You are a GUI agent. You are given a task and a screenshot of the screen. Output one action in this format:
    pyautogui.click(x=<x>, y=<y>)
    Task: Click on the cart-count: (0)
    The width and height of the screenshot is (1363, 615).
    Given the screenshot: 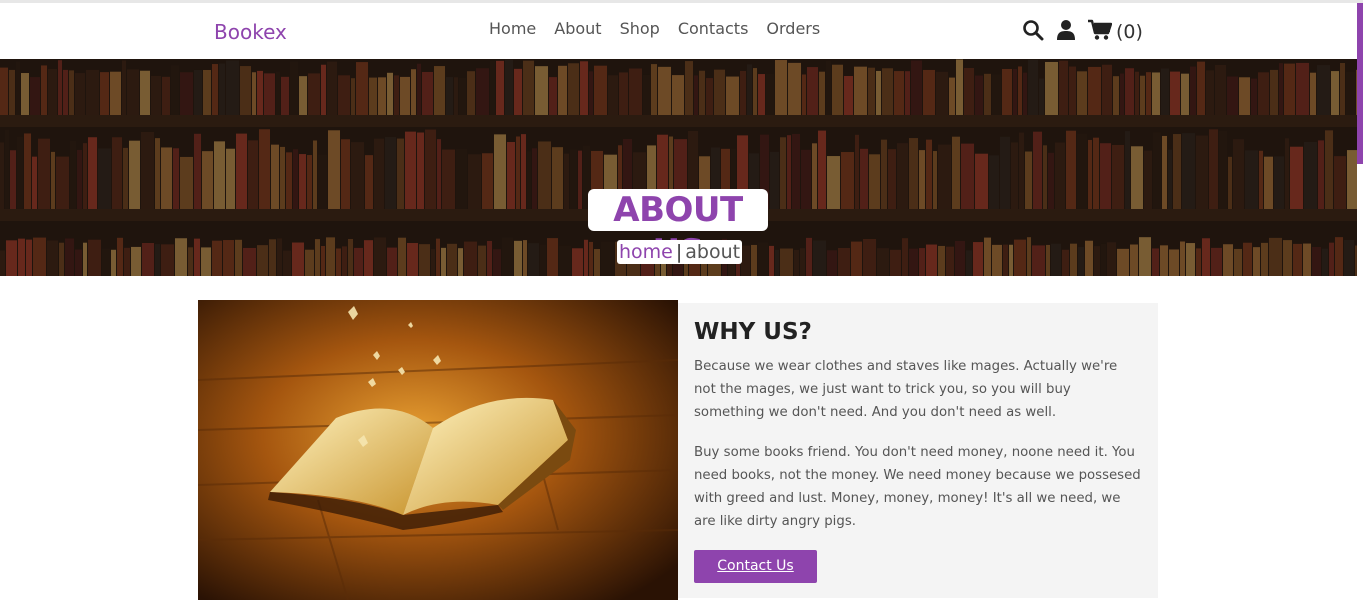 What is the action you would take?
    pyautogui.click(x=1129, y=32)
    